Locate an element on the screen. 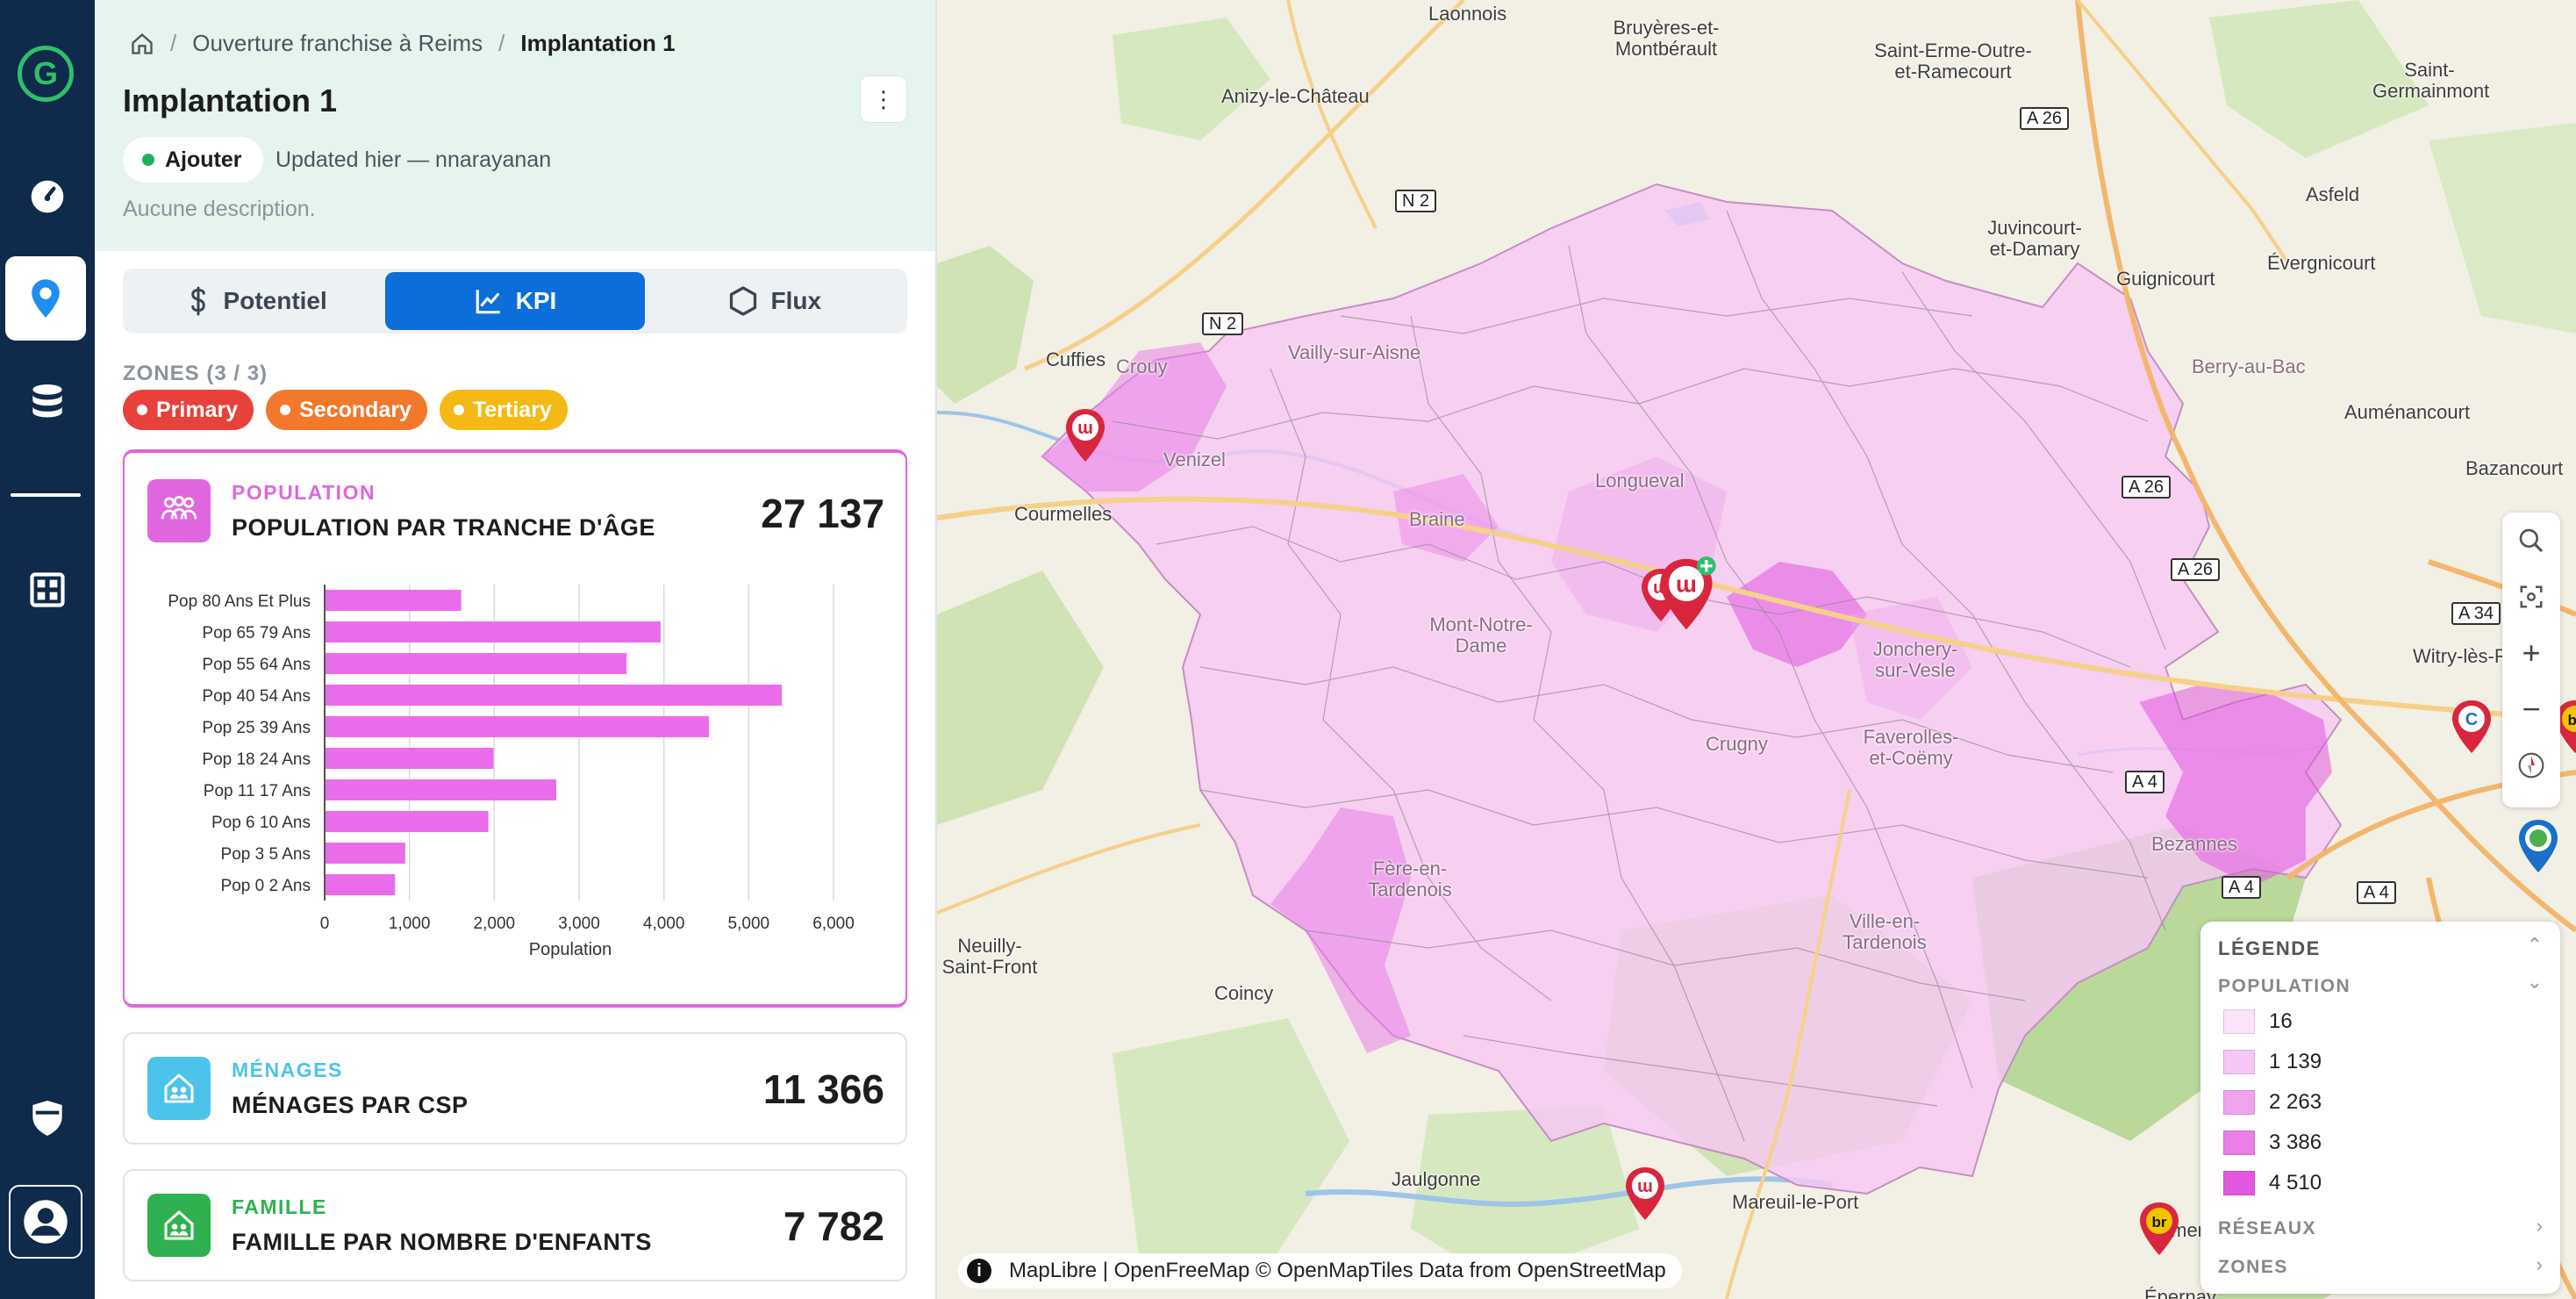 The width and height of the screenshot is (2576, 1299). map-label: Neuilly-Saint-Front is located at coordinates (989, 956).